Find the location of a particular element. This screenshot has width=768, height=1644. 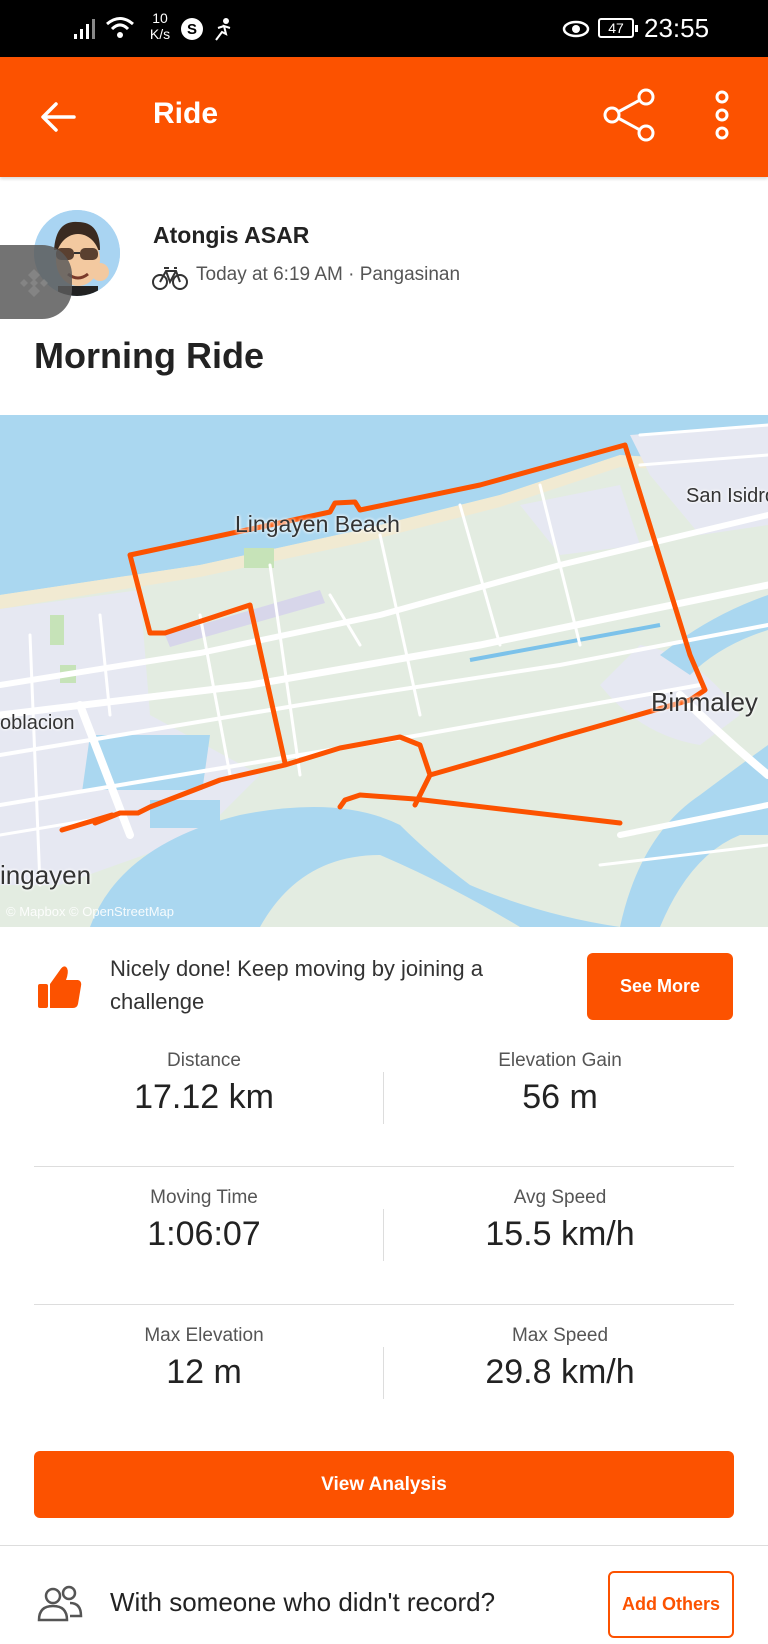

stat-label: Max Speed is located at coordinates (560, 1335).